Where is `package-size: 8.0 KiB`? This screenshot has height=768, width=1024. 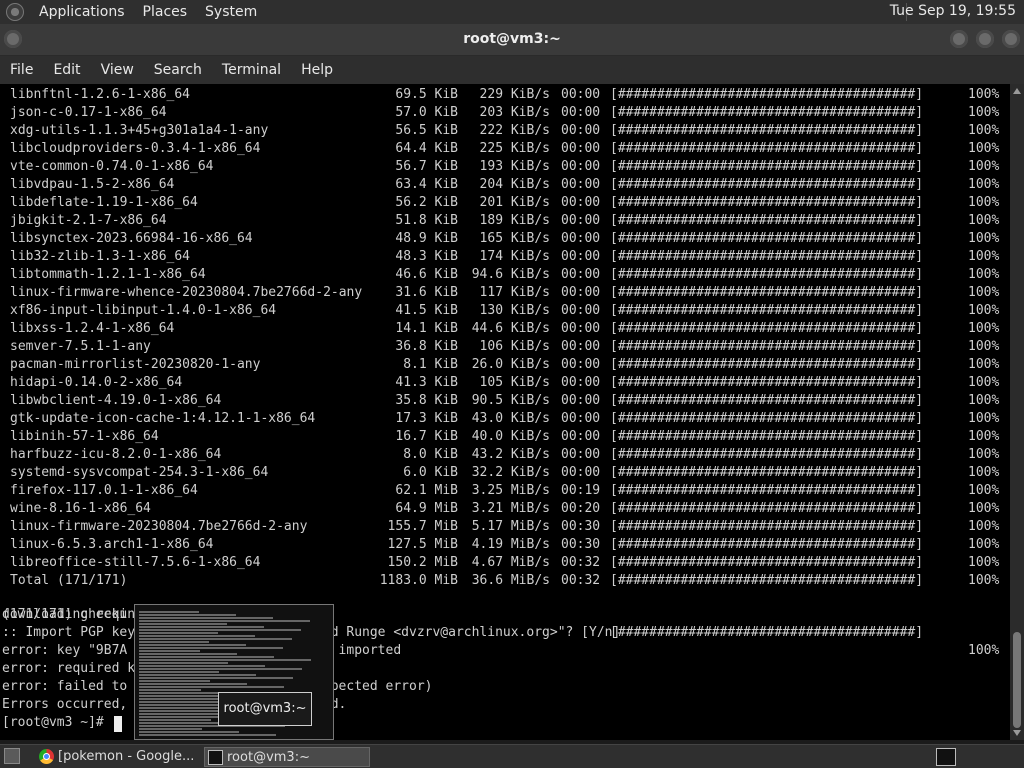 package-size: 8.0 KiB is located at coordinates (430, 454).